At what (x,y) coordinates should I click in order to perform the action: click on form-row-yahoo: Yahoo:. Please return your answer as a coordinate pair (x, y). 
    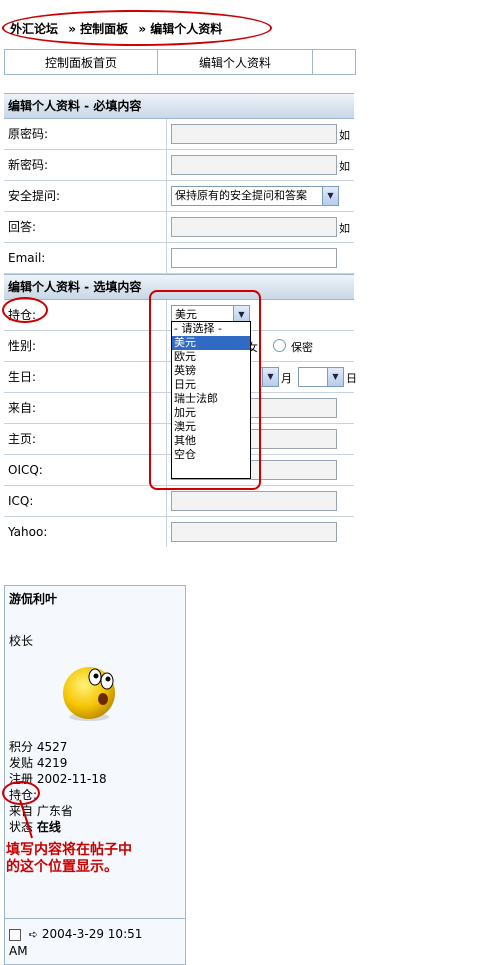
    Looking at the image, I should click on (179, 532).